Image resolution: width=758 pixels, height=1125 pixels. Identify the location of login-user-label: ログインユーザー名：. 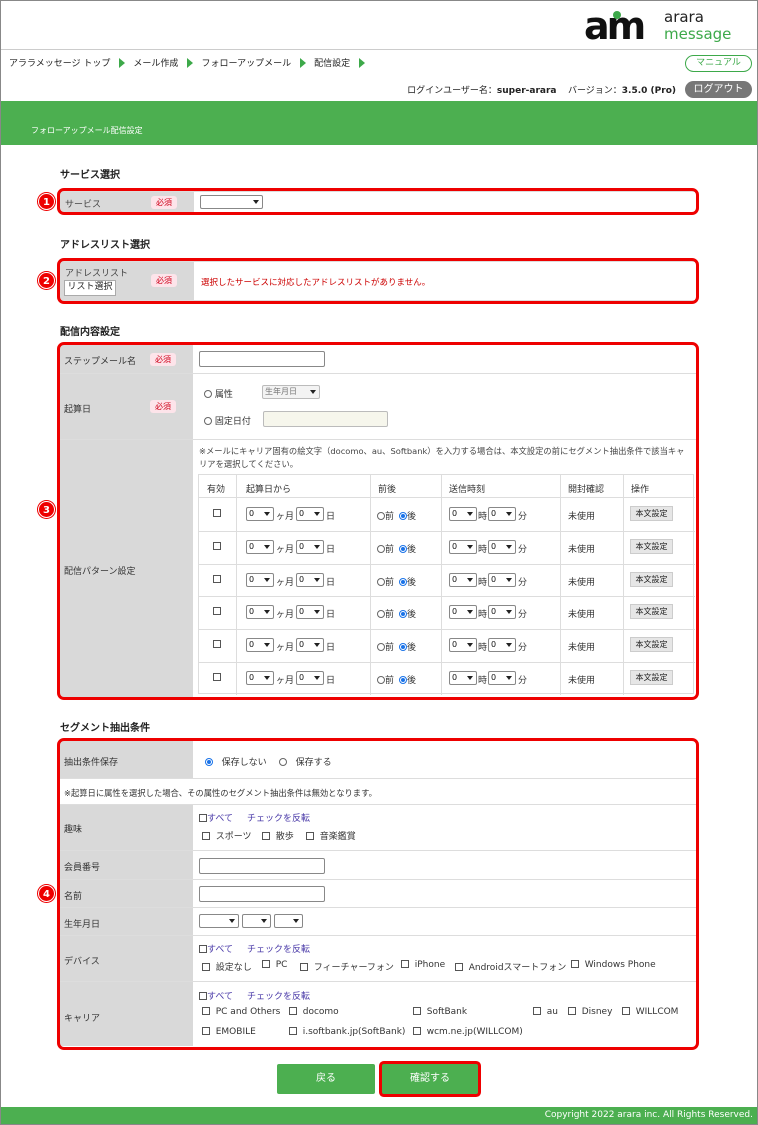
(452, 91).